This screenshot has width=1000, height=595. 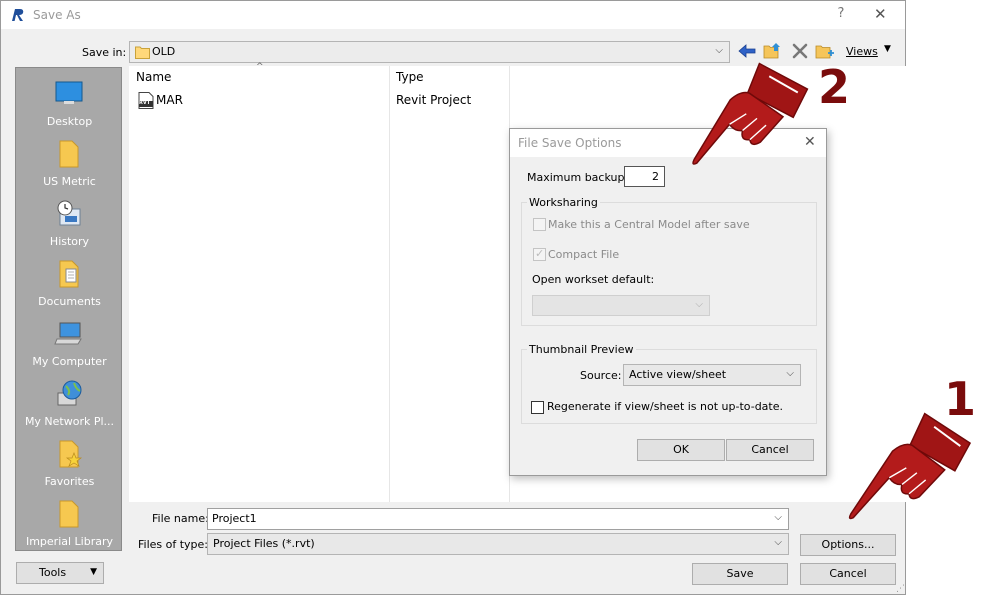 What do you see at coordinates (69, 181) in the screenshot?
I see `place-label: US Metric` at bounding box center [69, 181].